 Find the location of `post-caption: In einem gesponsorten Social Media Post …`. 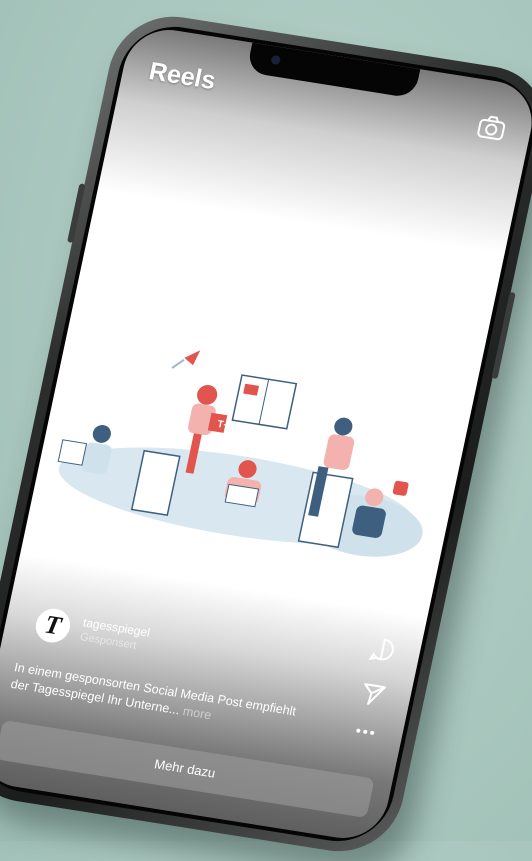

post-caption: In einem gesponsorten Social Media Post … is located at coordinates (156, 698).